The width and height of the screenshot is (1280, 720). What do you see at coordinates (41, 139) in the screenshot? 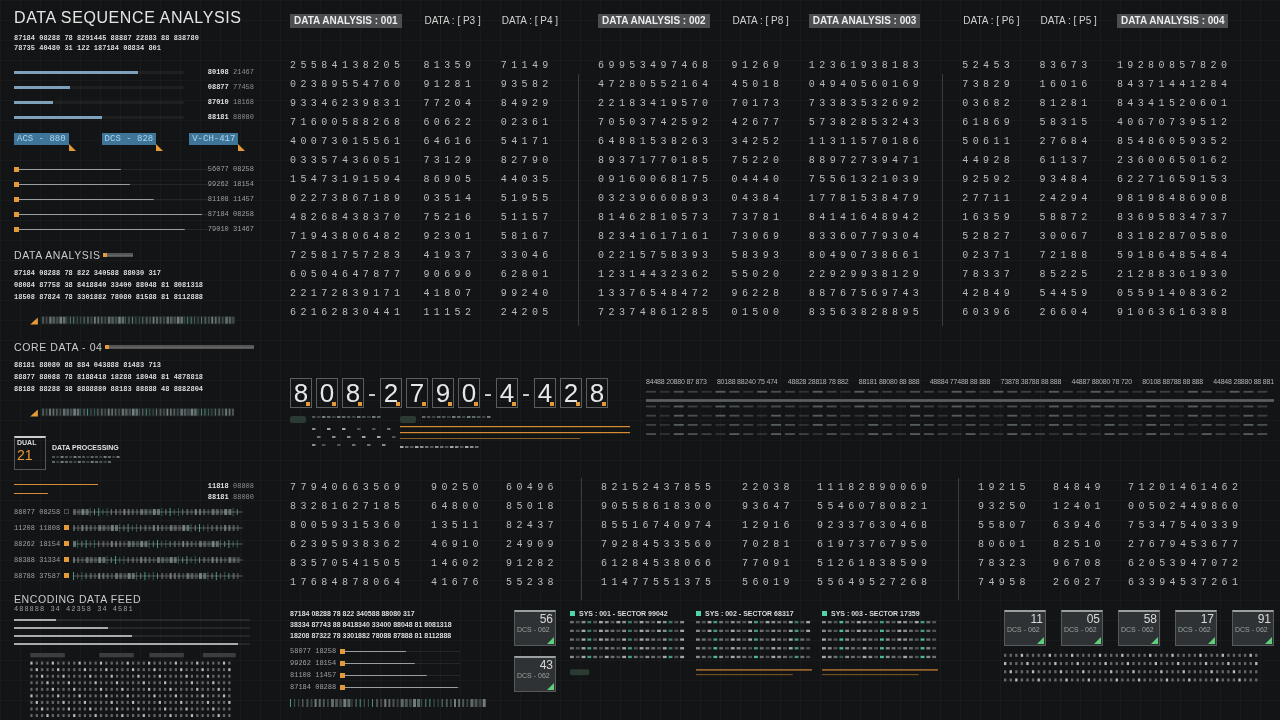
I see `tag-label: ACS - 880` at bounding box center [41, 139].